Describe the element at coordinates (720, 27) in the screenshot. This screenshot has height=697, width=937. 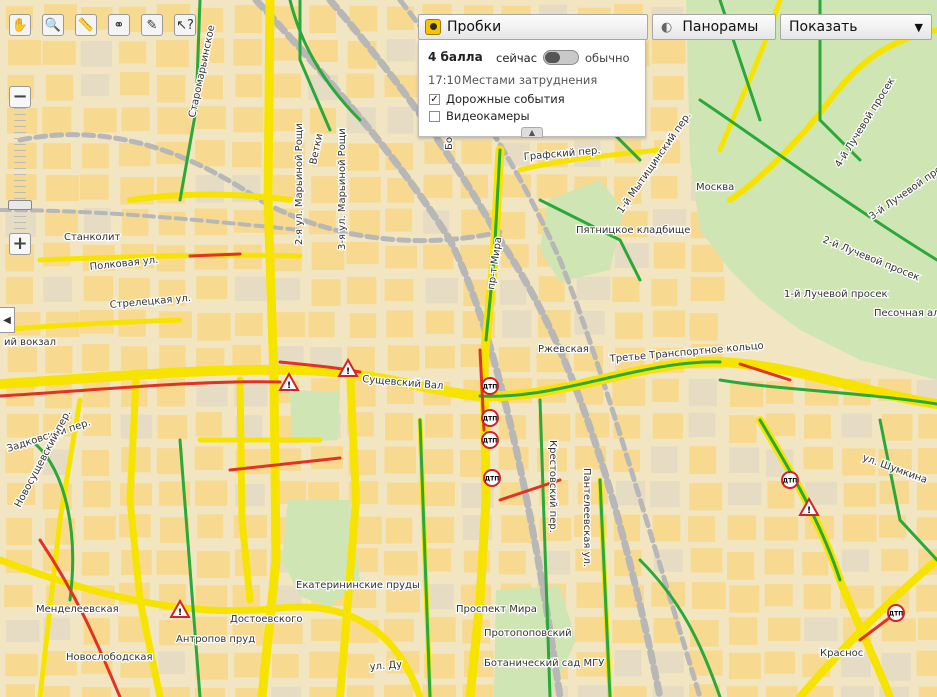
I see `panoramas-label: Панорамы` at that location.